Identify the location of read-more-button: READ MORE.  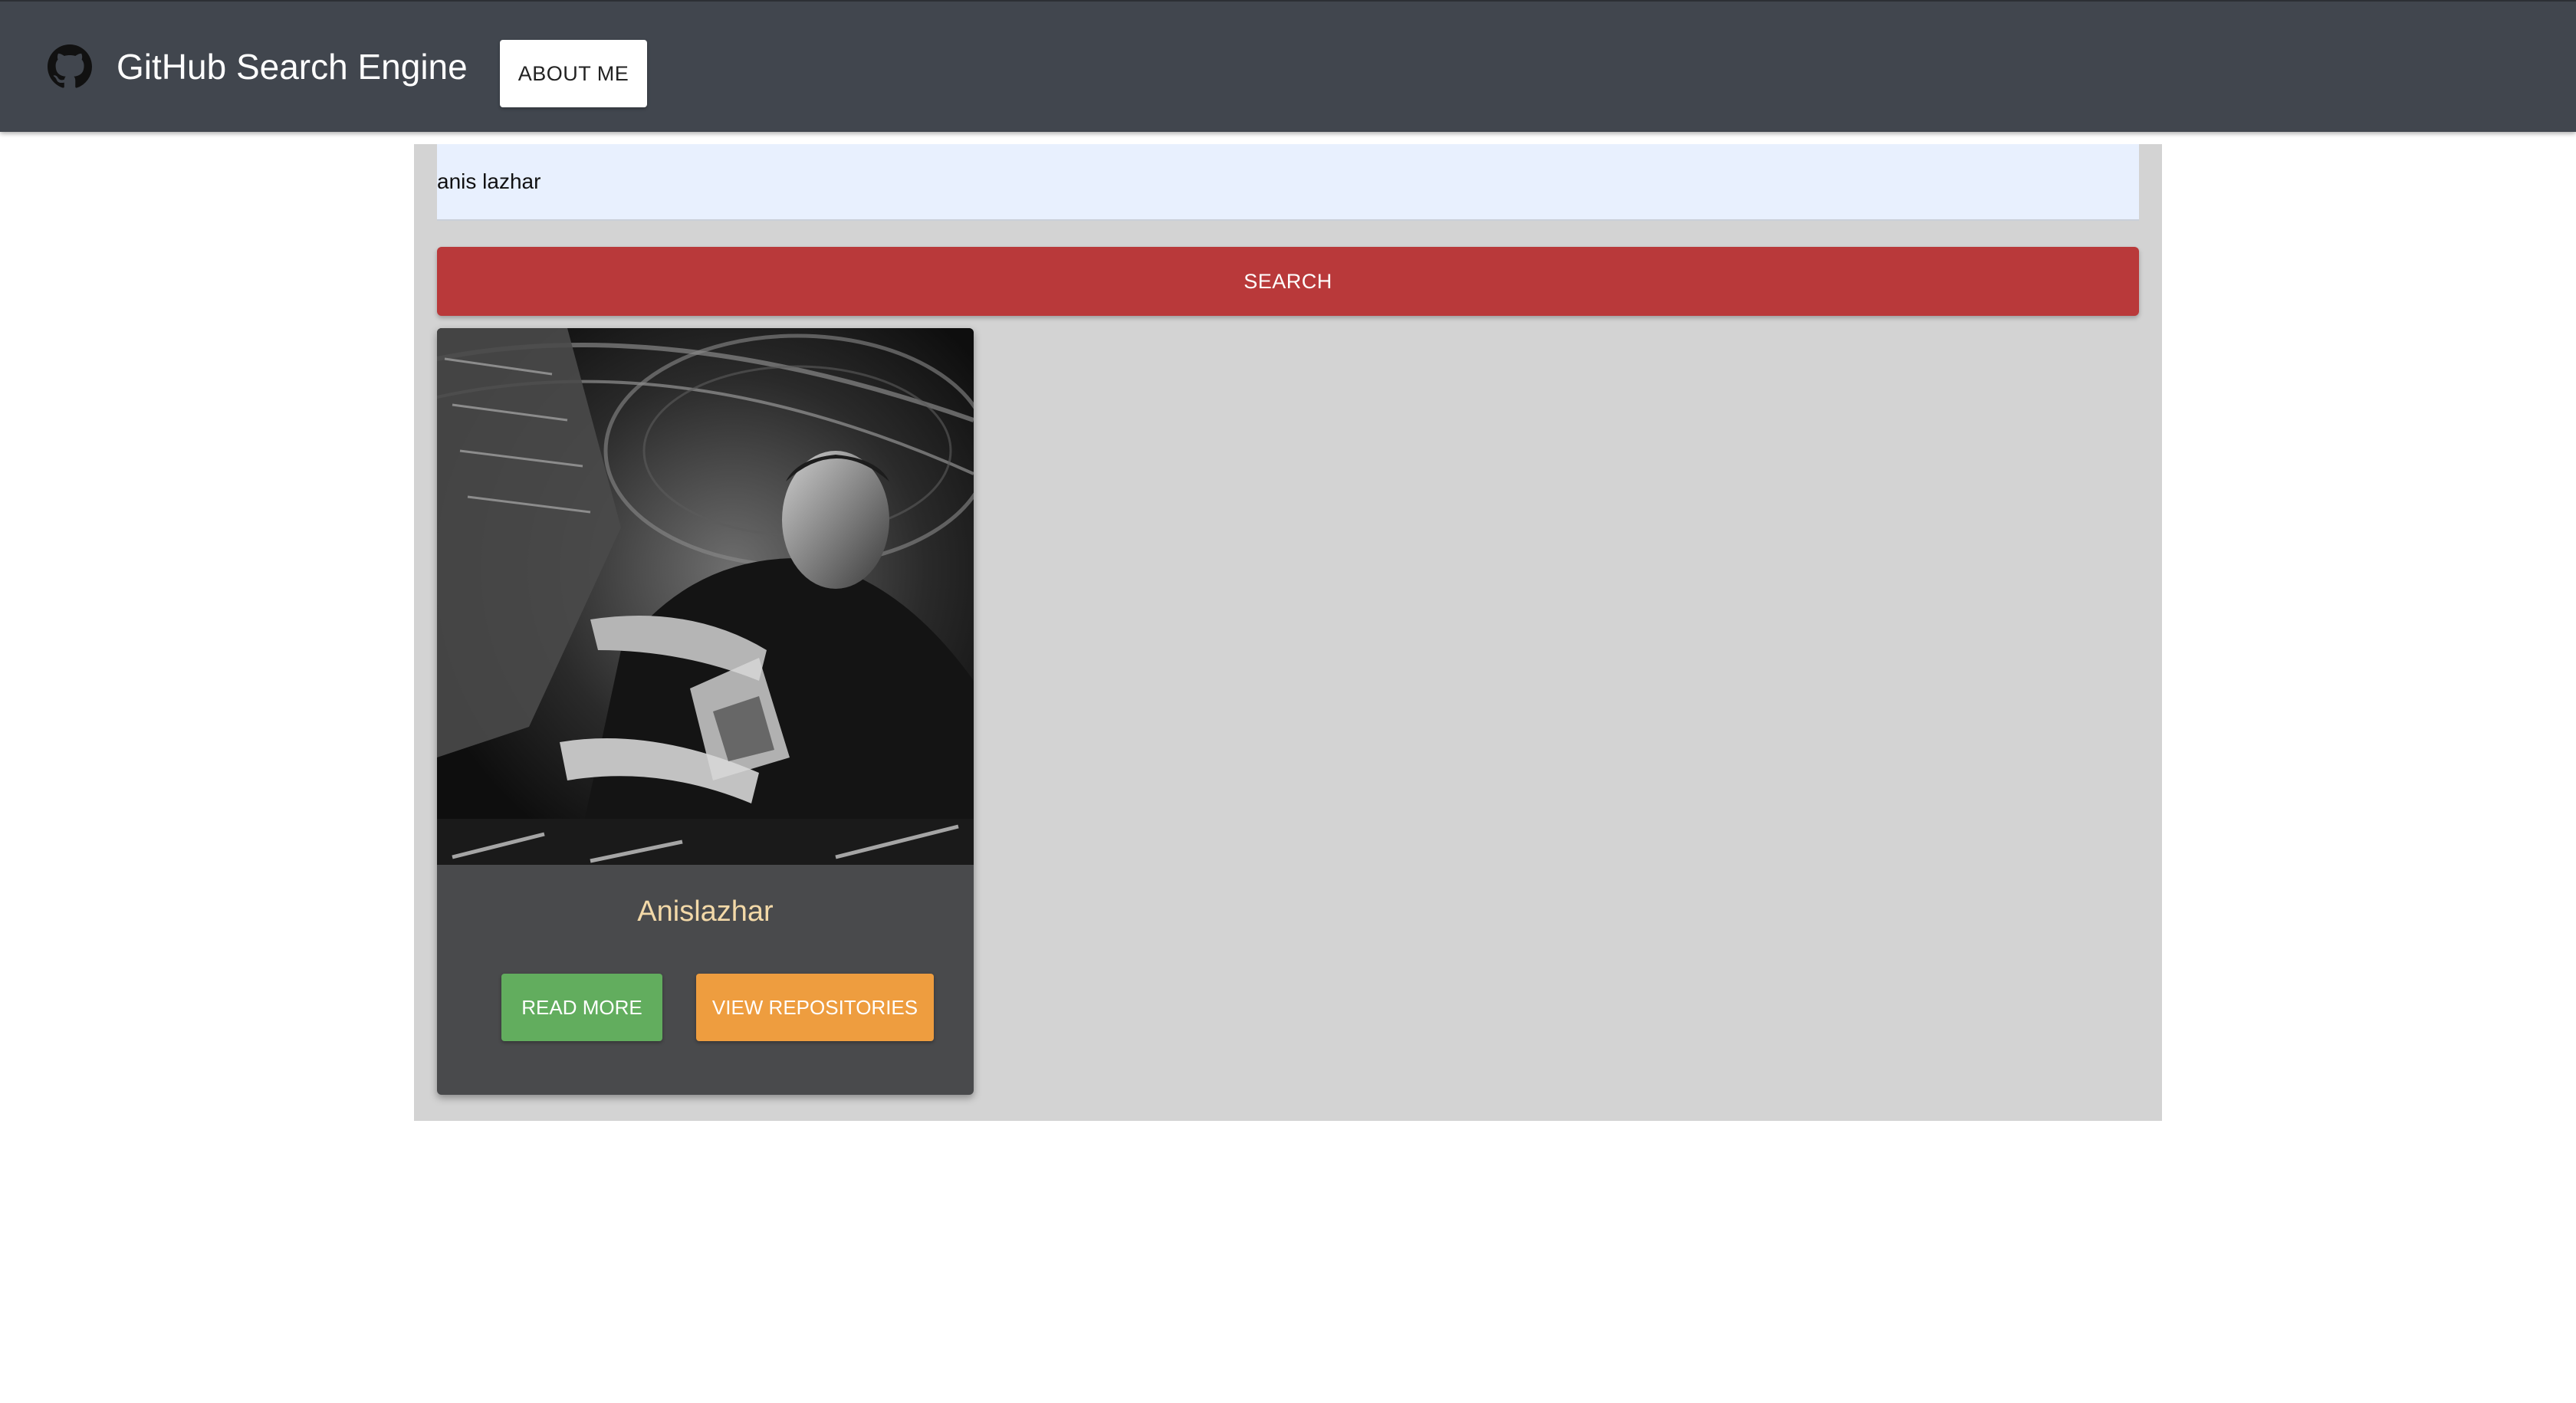
(582, 1008).